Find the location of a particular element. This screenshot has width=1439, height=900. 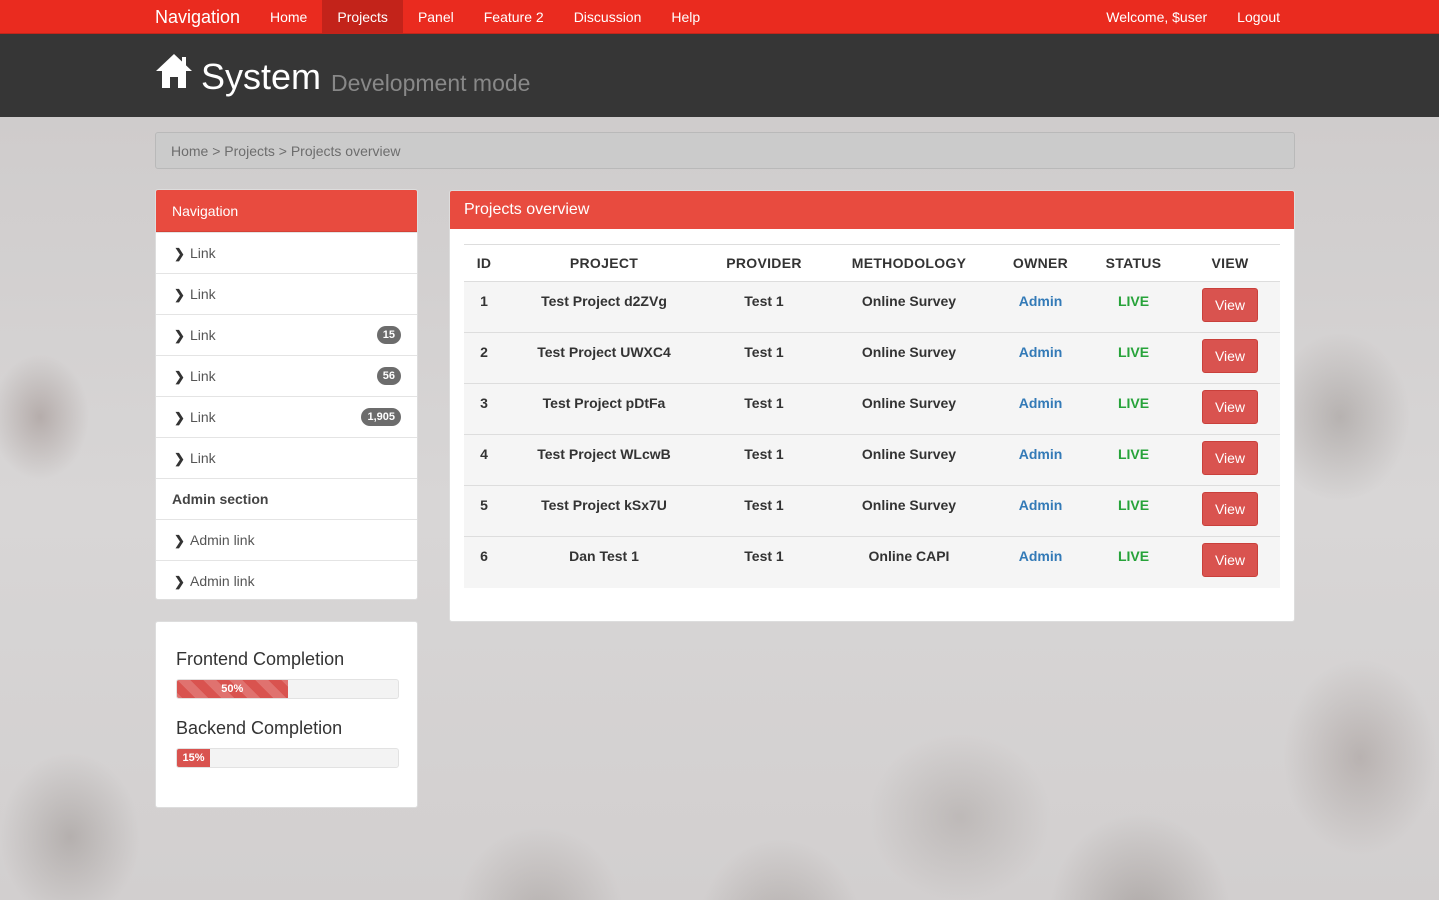

cell-id: 6 is located at coordinates (484, 562).